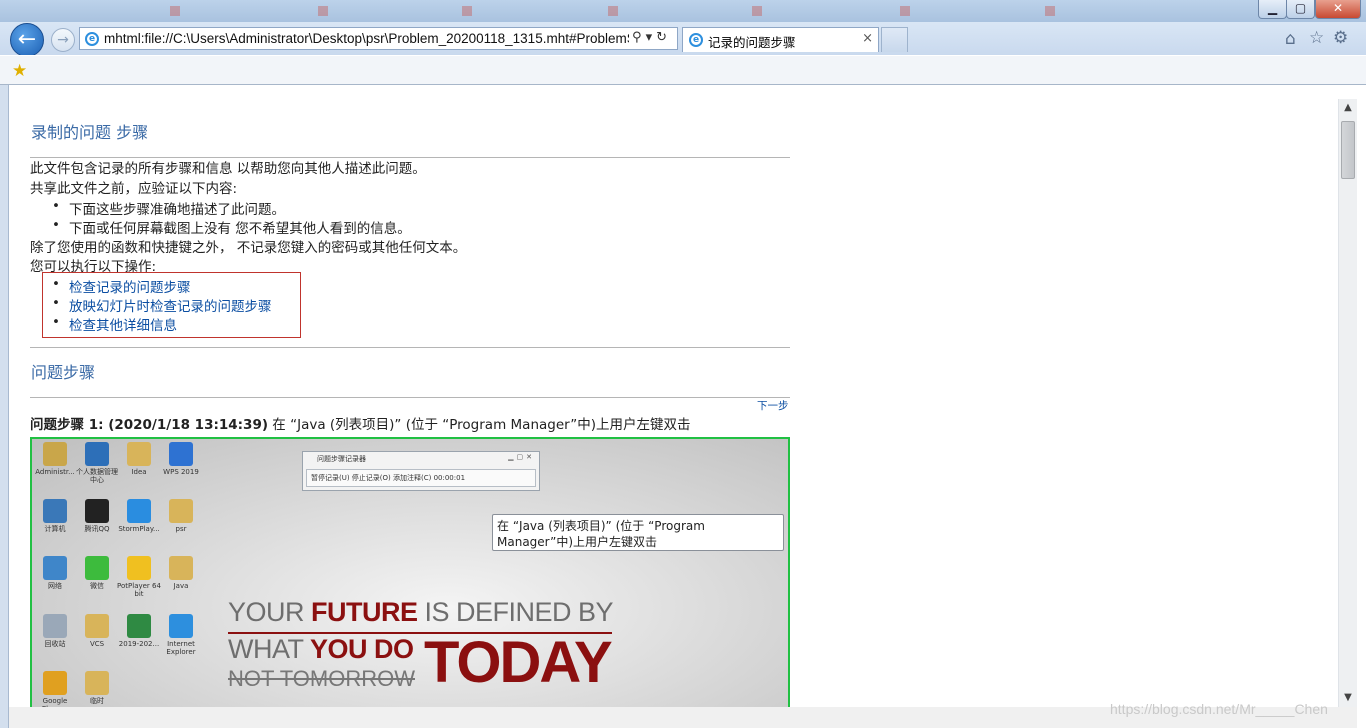 The image size is (1366, 728). Describe the element at coordinates (168, 208) in the screenshot. I see `list-item: 下面这些步骤准确地描述了此问题。` at that location.